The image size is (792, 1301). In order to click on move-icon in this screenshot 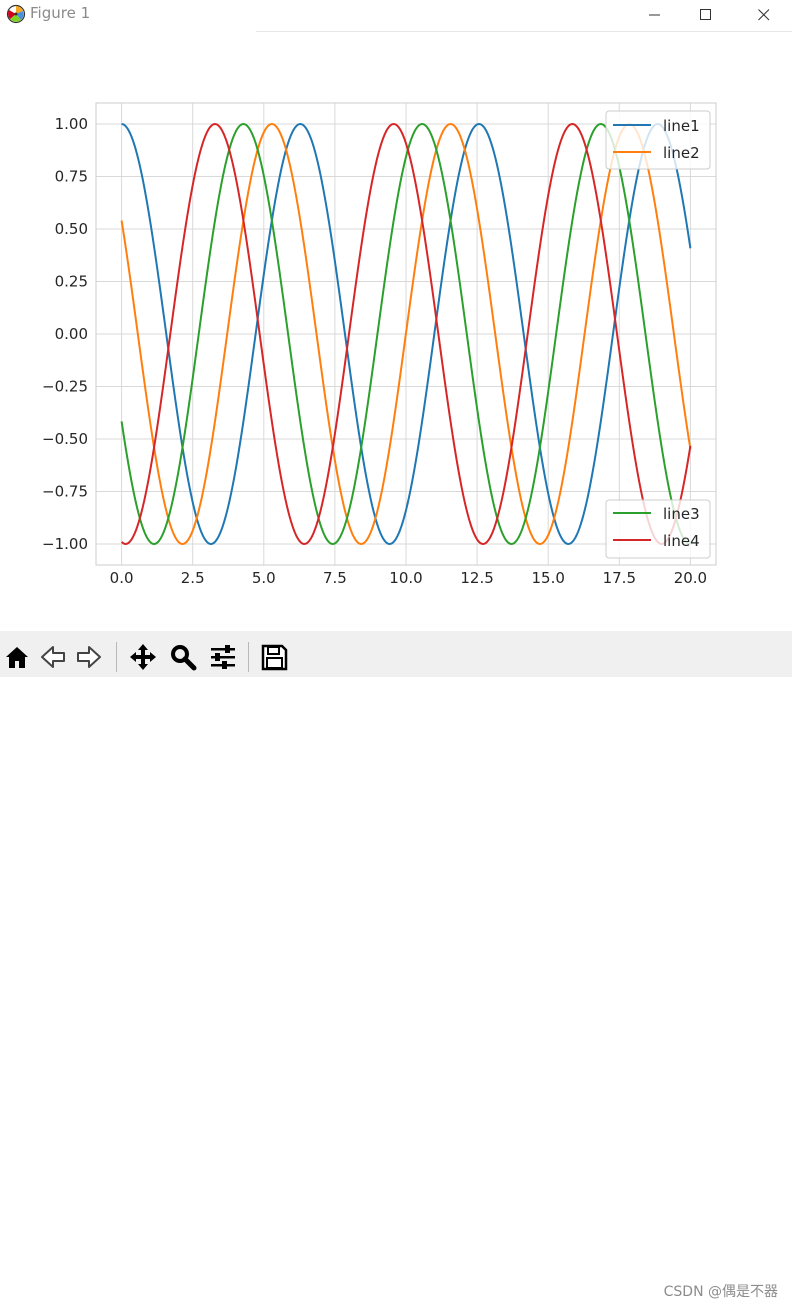, I will do `click(143, 657)`.